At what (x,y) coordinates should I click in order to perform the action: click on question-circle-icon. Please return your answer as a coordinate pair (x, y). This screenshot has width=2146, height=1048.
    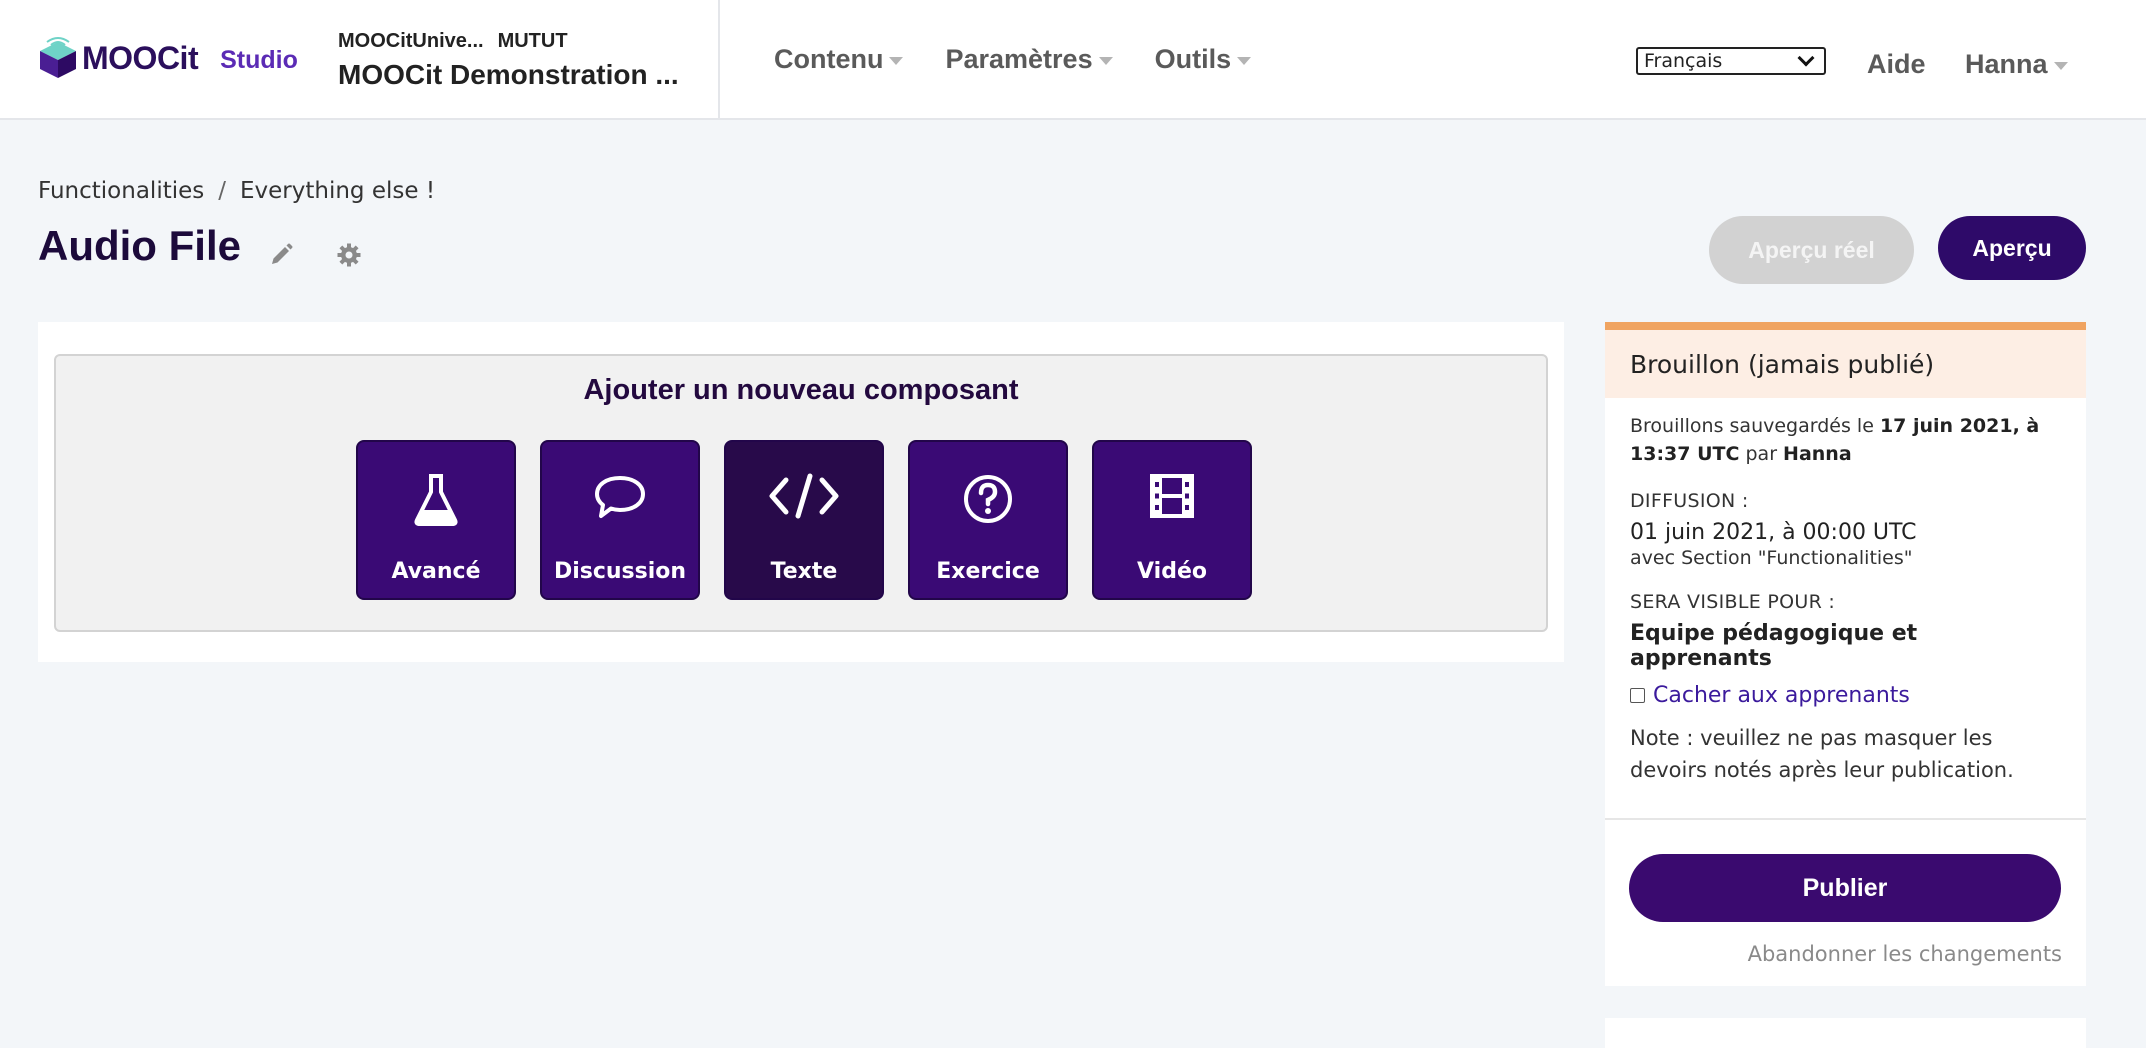
    Looking at the image, I should click on (988, 499).